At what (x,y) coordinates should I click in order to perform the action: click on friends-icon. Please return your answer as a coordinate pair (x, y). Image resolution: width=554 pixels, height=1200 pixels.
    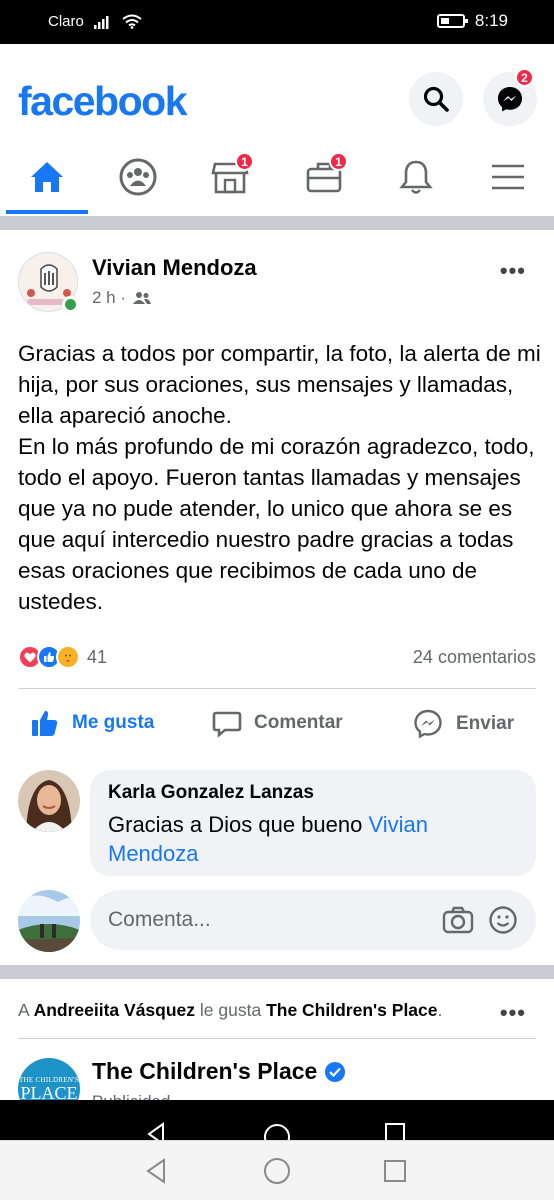
    Looking at the image, I should click on (142, 298).